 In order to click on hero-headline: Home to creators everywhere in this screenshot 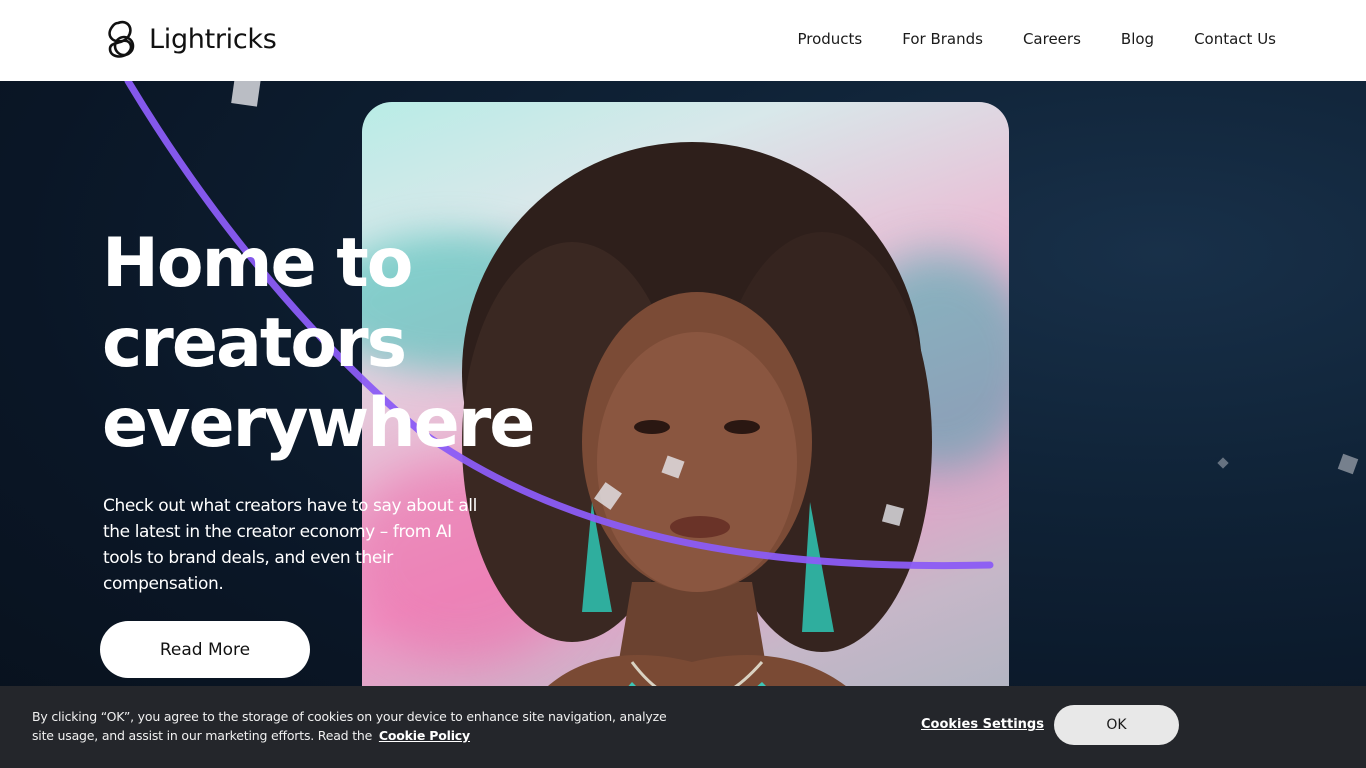, I will do `click(362, 344)`.